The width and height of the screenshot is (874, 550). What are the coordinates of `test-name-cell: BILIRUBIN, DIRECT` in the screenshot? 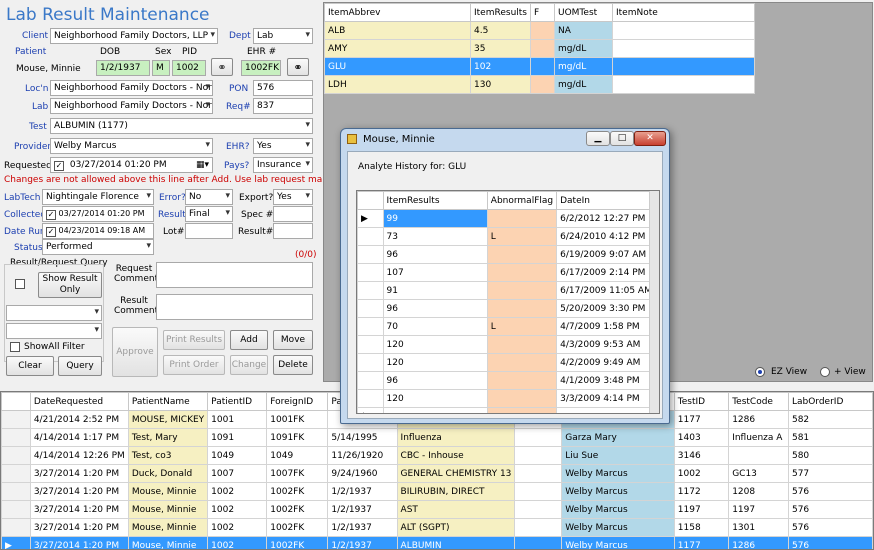 It's located at (456, 491).